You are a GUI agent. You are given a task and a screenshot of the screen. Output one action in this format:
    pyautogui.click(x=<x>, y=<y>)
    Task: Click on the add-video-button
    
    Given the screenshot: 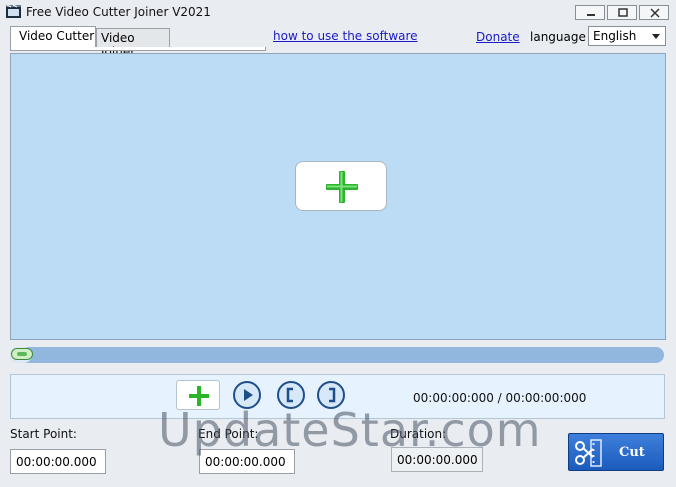 What is the action you would take?
    pyautogui.click(x=341, y=186)
    